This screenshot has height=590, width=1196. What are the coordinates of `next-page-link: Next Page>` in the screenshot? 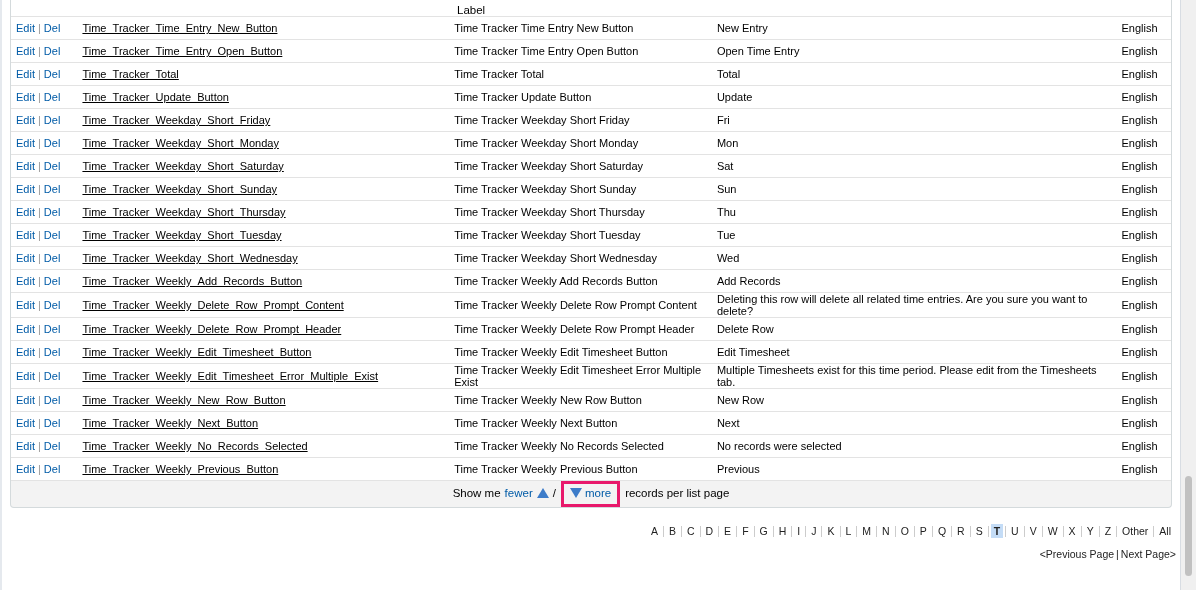 It's located at (1148, 554).